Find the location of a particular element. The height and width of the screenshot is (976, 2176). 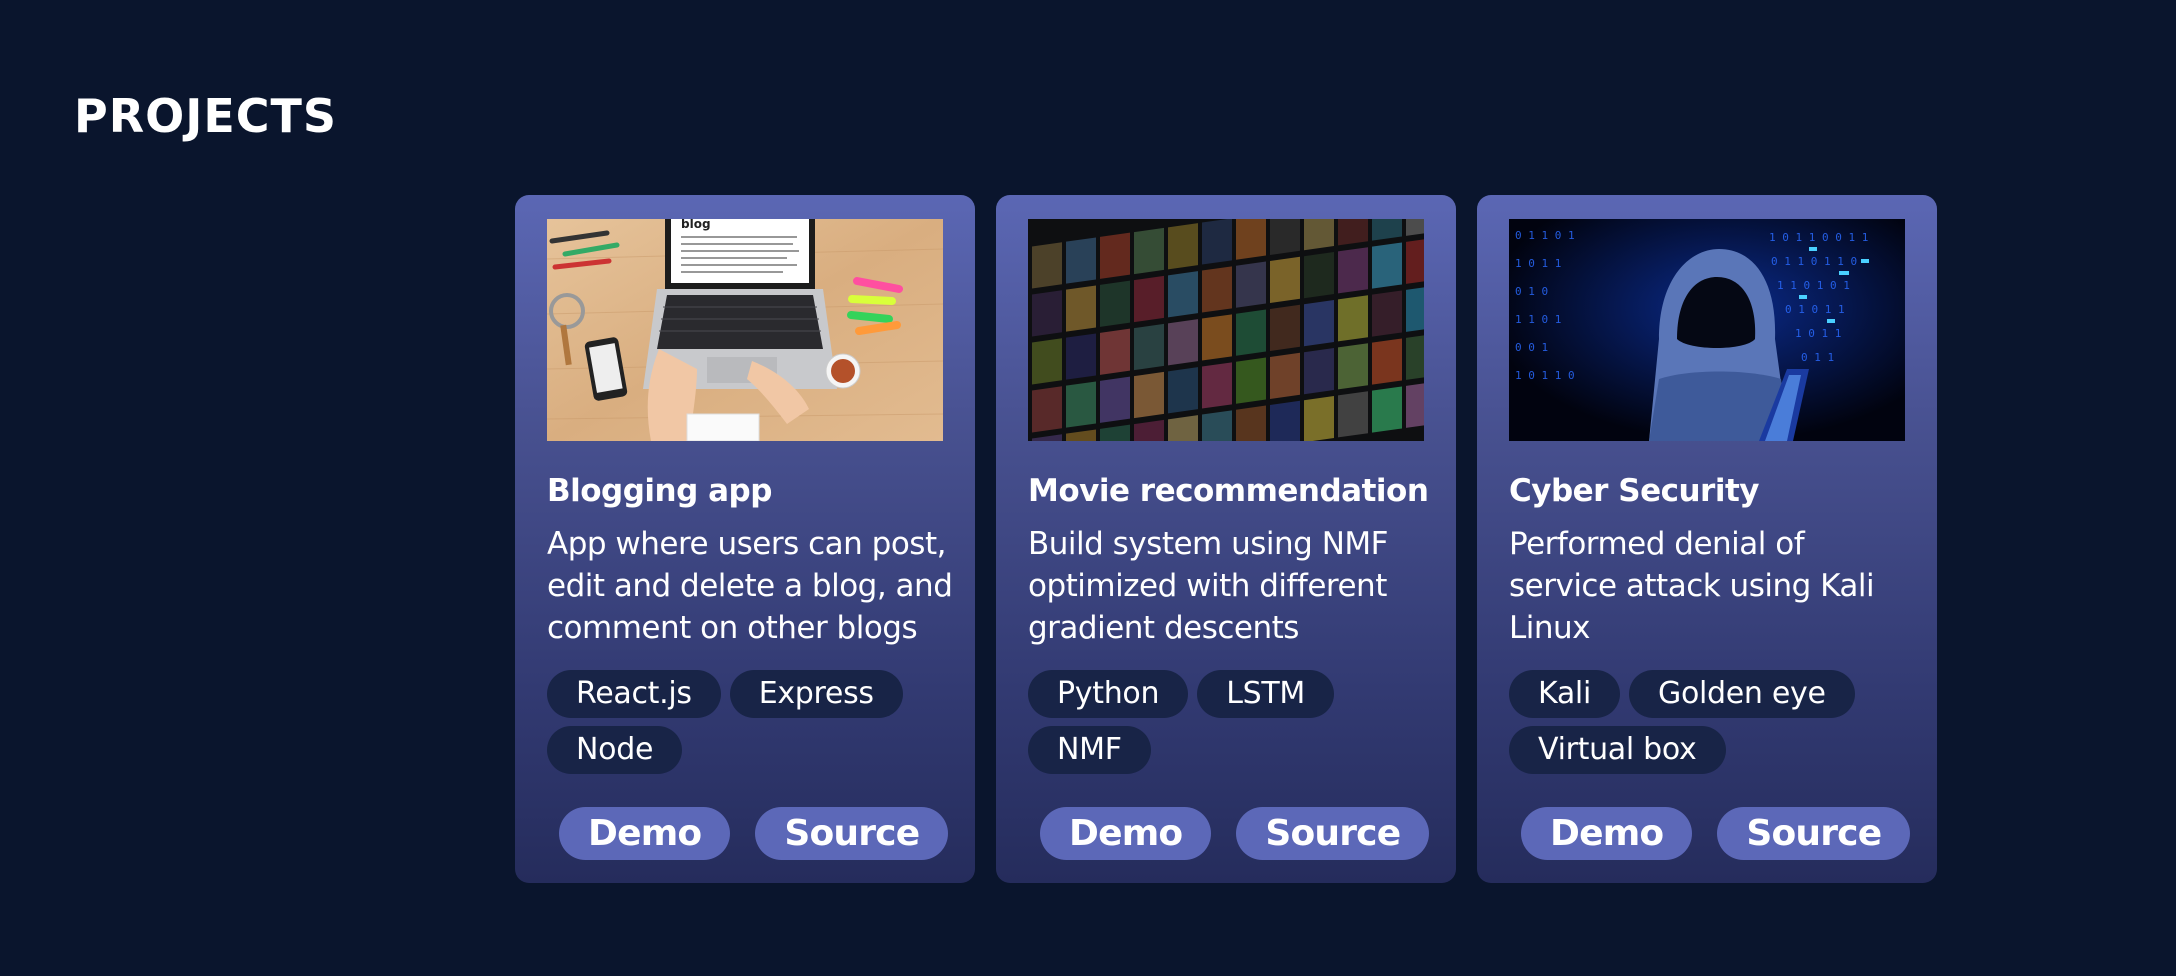

svg-text: 0 1 1 0 1 is located at coordinates (1545, 235).